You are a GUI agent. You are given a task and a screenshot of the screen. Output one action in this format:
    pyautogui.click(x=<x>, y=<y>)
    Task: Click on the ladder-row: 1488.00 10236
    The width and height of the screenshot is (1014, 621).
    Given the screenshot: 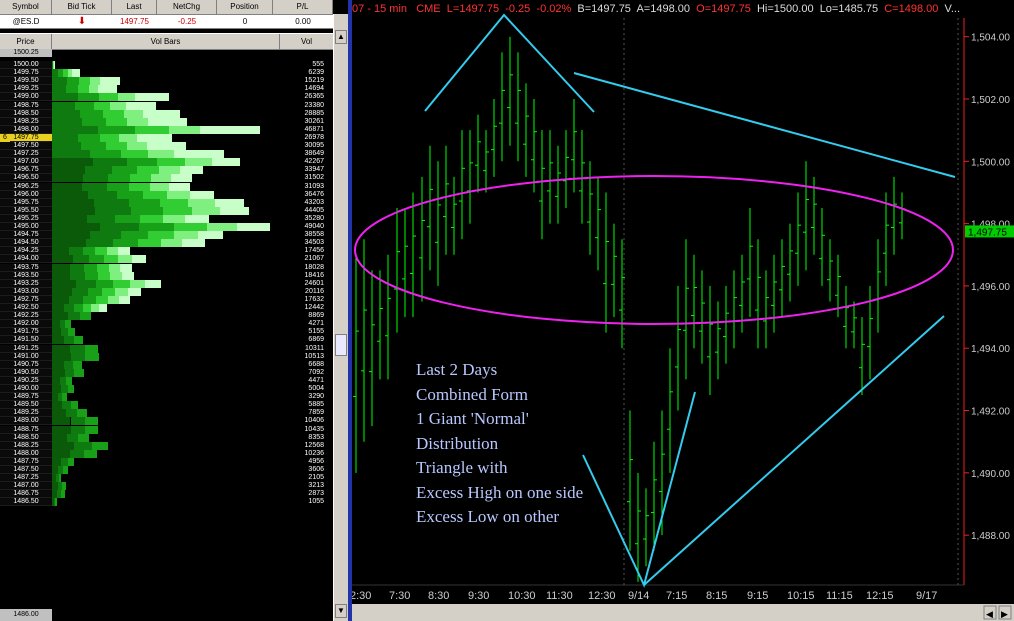 What is the action you would take?
    pyautogui.click(x=166, y=453)
    